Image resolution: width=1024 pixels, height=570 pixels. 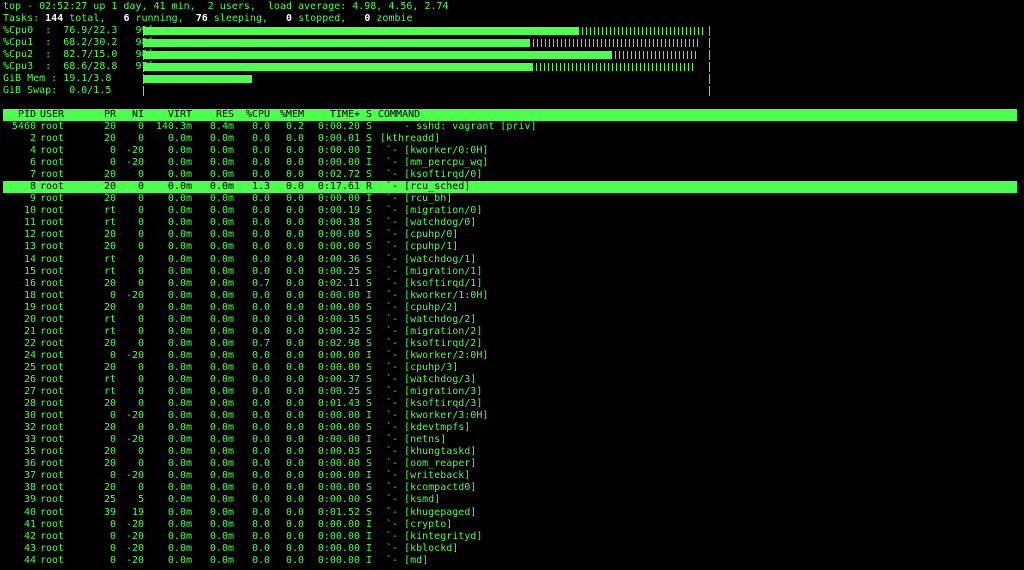 I want to click on cell-pid: 39, so click(x=29, y=500).